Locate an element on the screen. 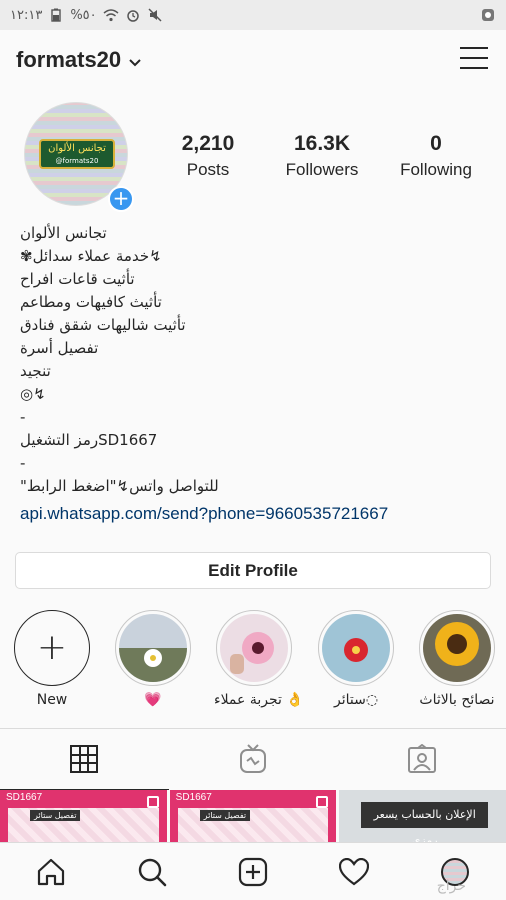 This screenshot has height=900, width=506. nav-search is located at coordinates (152, 872).